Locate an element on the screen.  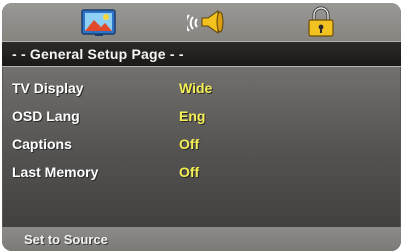
general-setup-icon is located at coordinates (98, 22).